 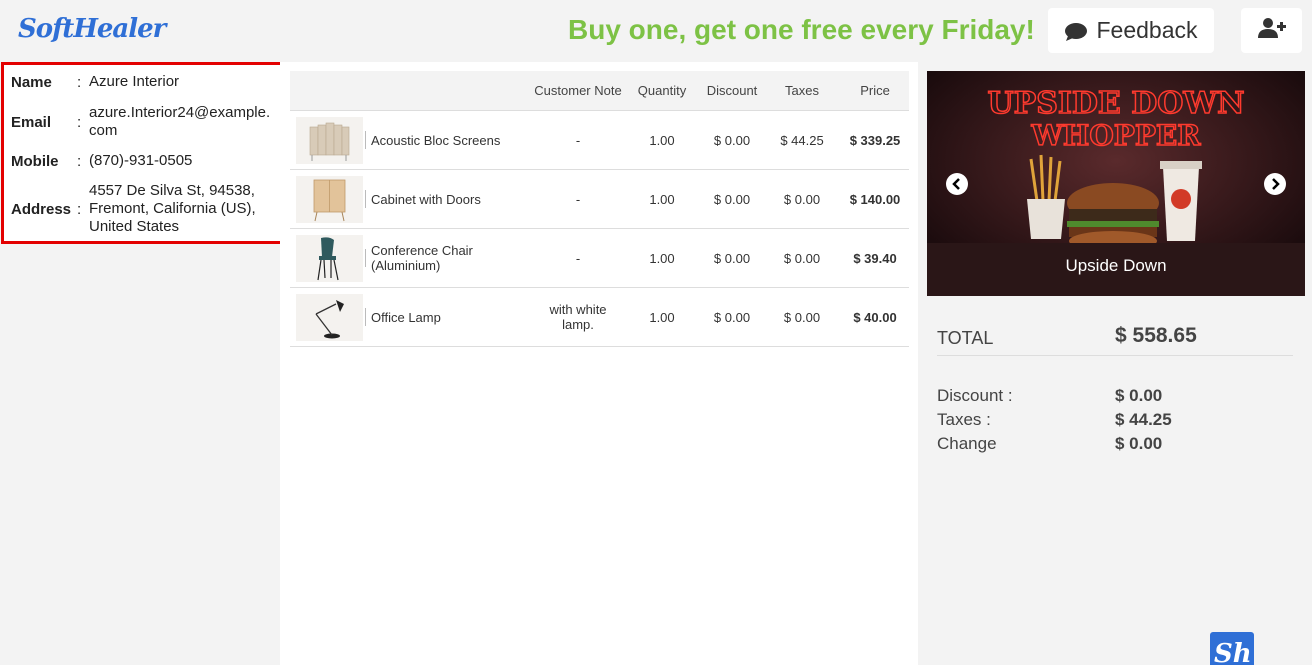 I want to click on office-lamp-image, so click(x=329, y=317).